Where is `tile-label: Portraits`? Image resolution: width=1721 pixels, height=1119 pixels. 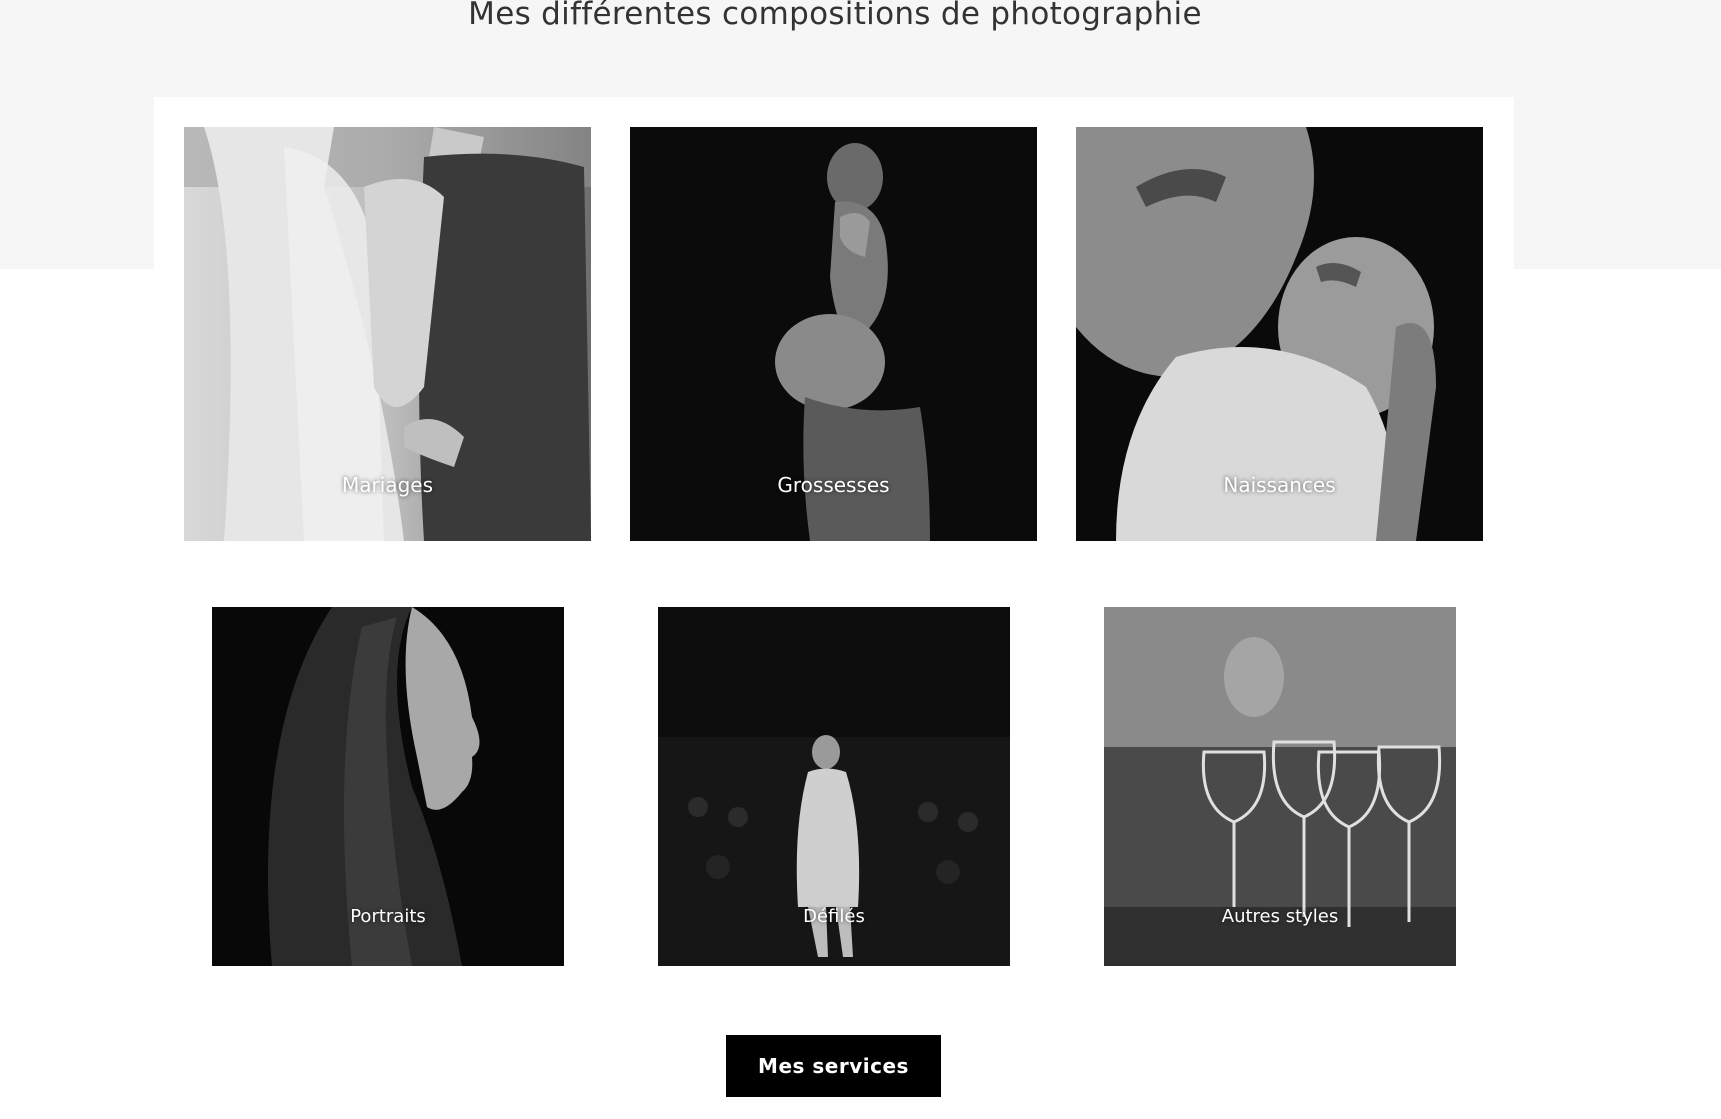 tile-label: Portraits is located at coordinates (388, 916).